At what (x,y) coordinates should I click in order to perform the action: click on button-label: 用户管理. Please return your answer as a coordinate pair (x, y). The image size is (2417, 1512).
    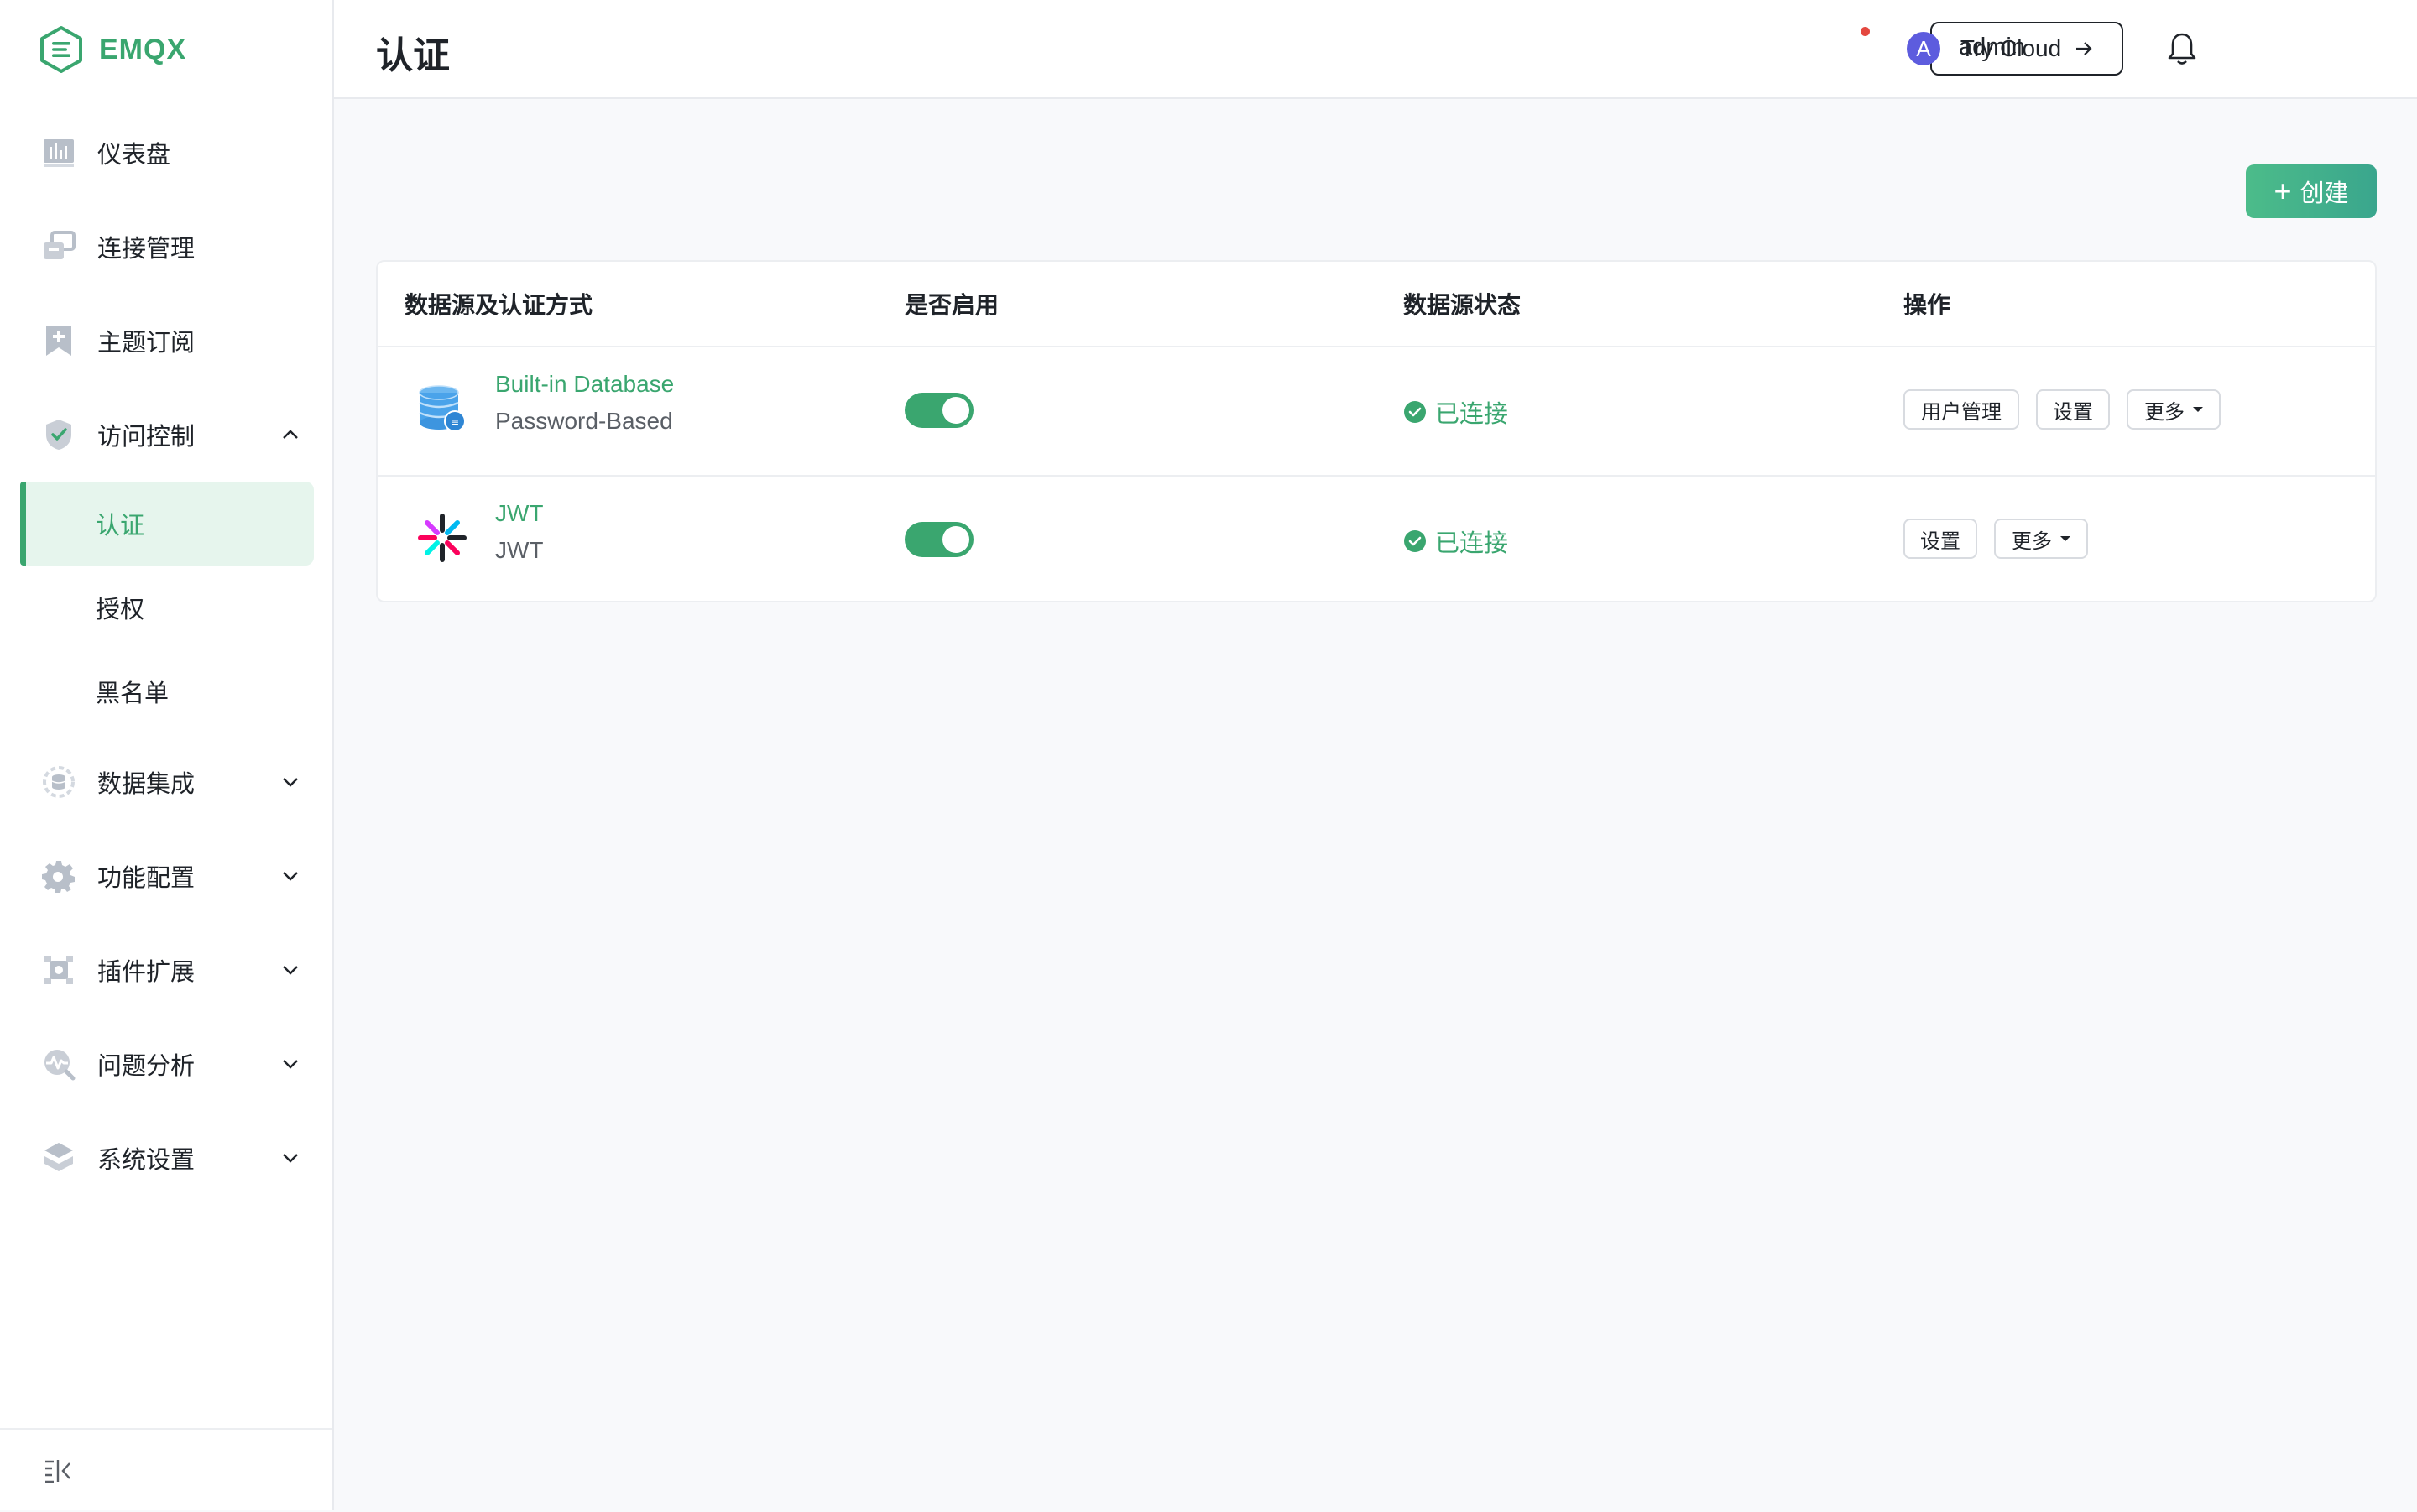
    Looking at the image, I should click on (1961, 412).